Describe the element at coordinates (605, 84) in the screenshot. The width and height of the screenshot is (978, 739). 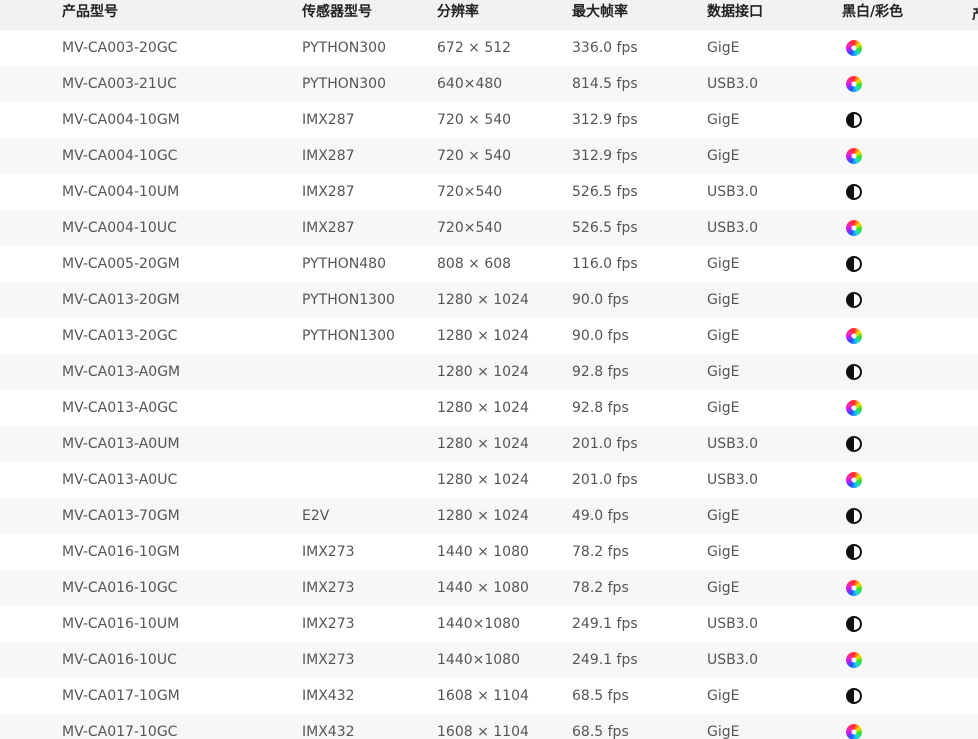
I see `fps-cell: 814.5 fps` at that location.